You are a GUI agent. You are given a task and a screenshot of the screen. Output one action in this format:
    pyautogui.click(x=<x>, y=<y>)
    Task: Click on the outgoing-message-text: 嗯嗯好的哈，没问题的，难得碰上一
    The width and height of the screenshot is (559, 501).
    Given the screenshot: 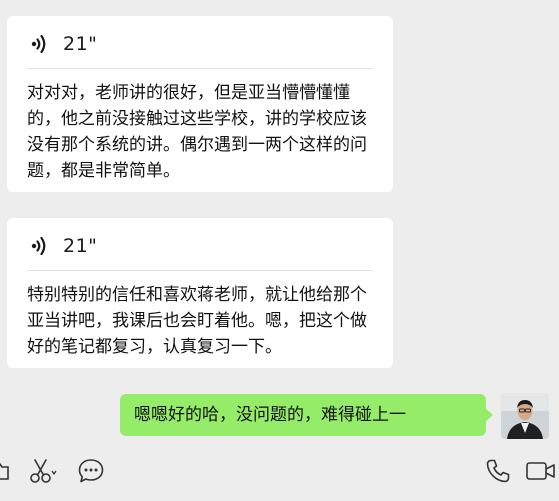 What is the action you would take?
    pyautogui.click(x=270, y=415)
    